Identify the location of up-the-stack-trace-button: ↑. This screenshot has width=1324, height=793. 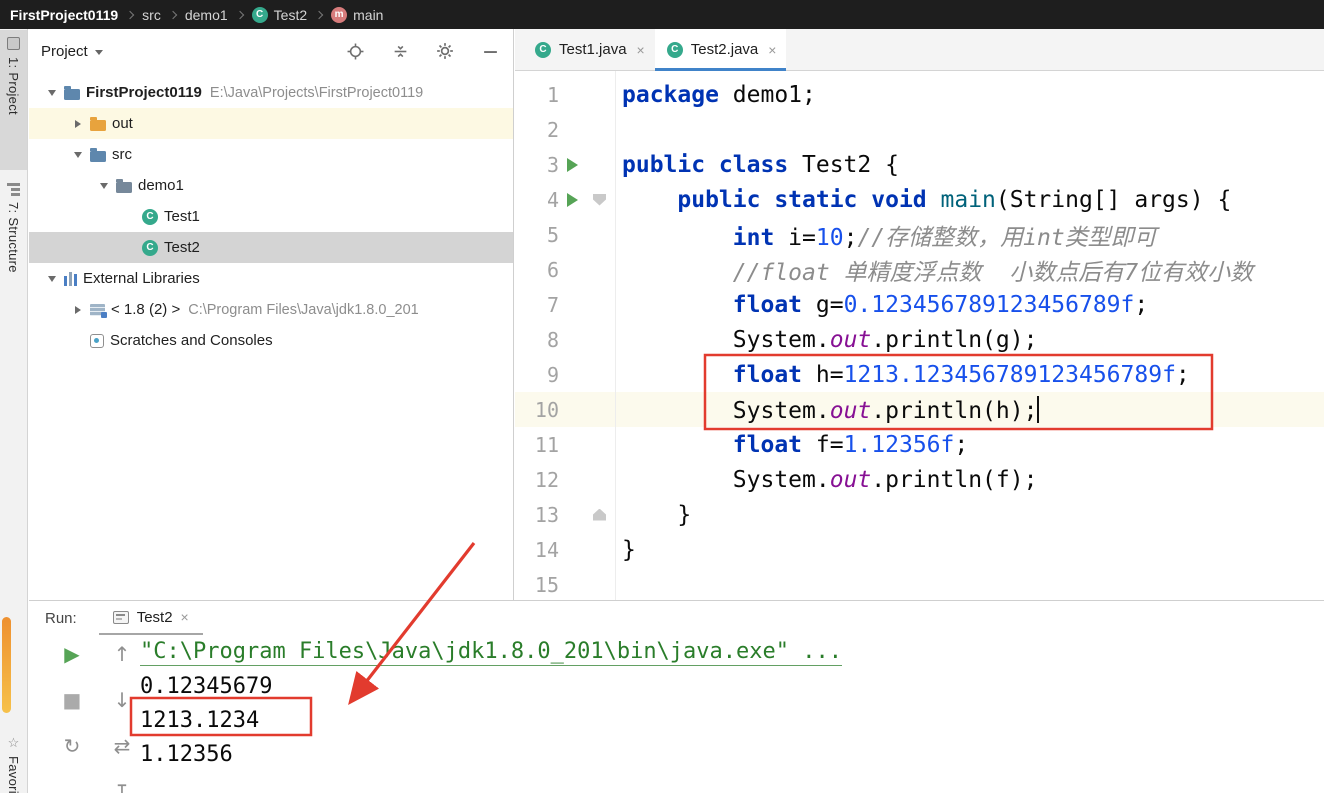
(122, 654).